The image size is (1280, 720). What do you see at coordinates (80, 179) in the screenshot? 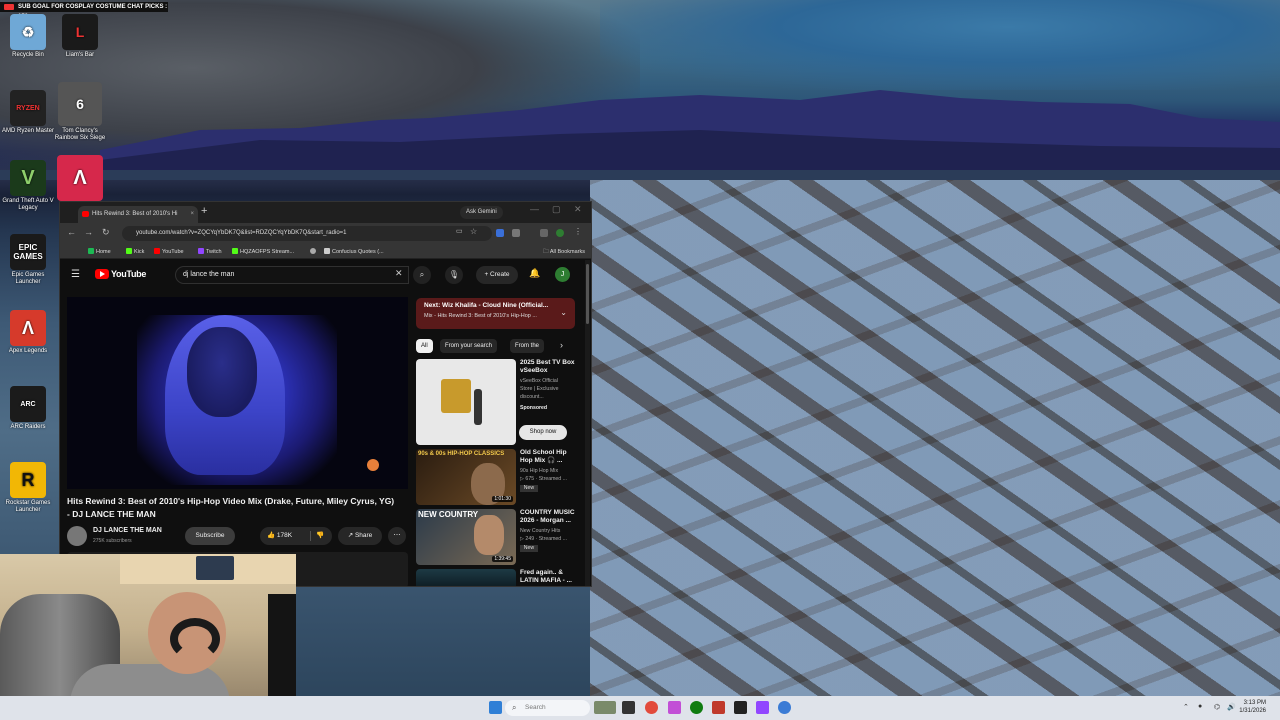
I see `apex-shortcut-icon: Λ` at bounding box center [80, 179].